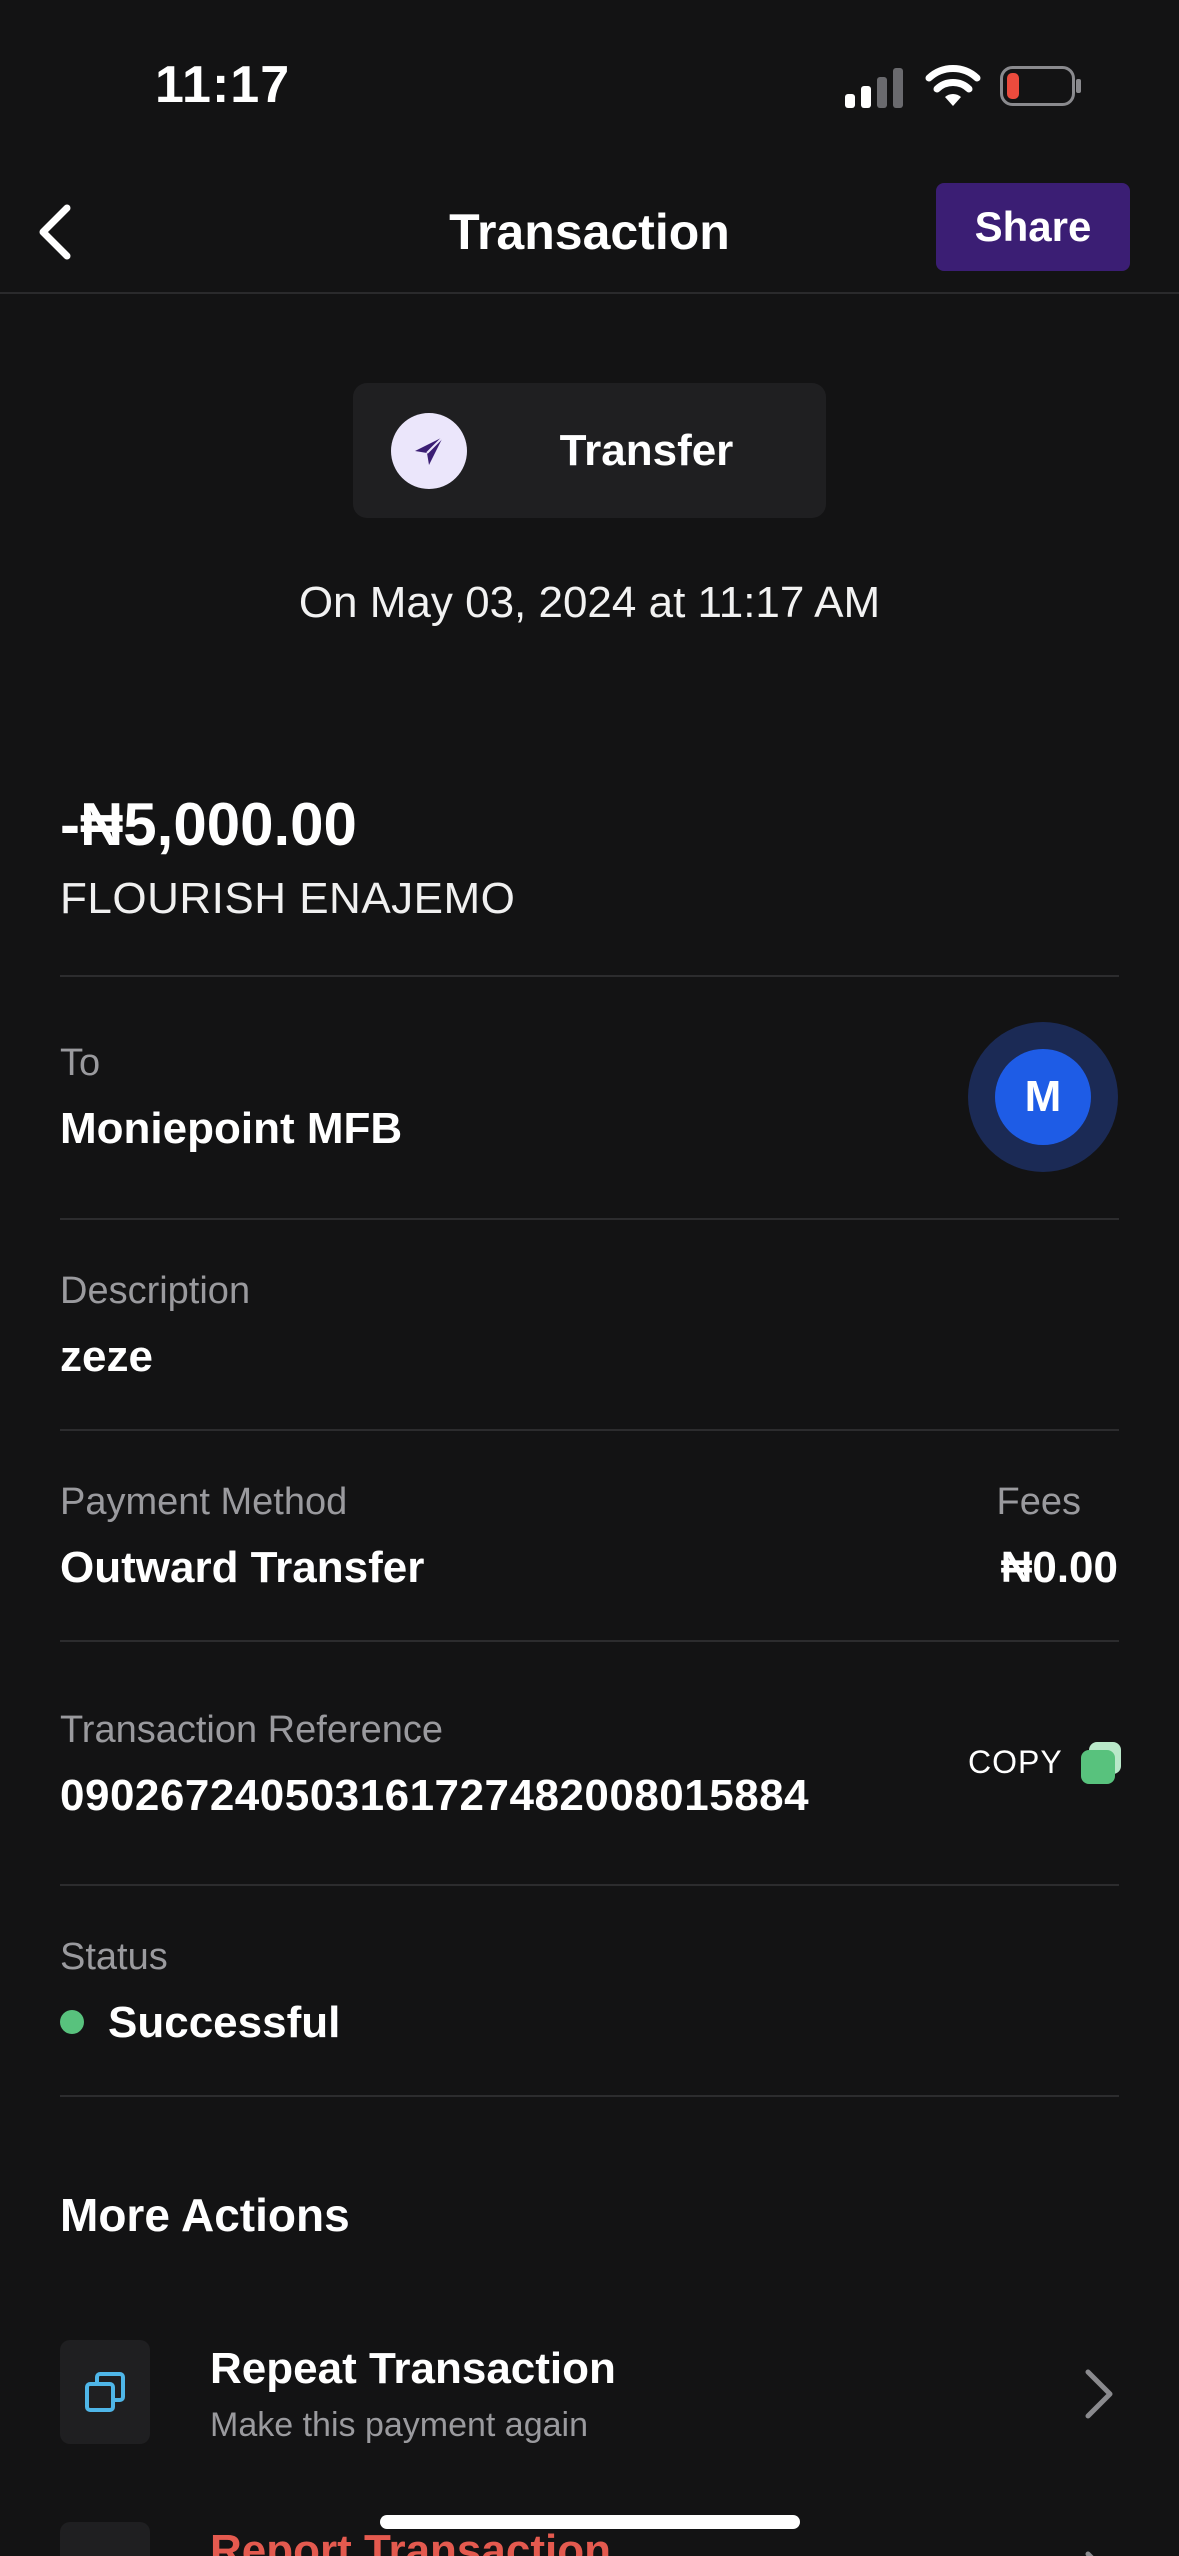 The height and width of the screenshot is (2556, 1179). Describe the element at coordinates (80, 1063) in the screenshot. I see `to-label: To` at that location.